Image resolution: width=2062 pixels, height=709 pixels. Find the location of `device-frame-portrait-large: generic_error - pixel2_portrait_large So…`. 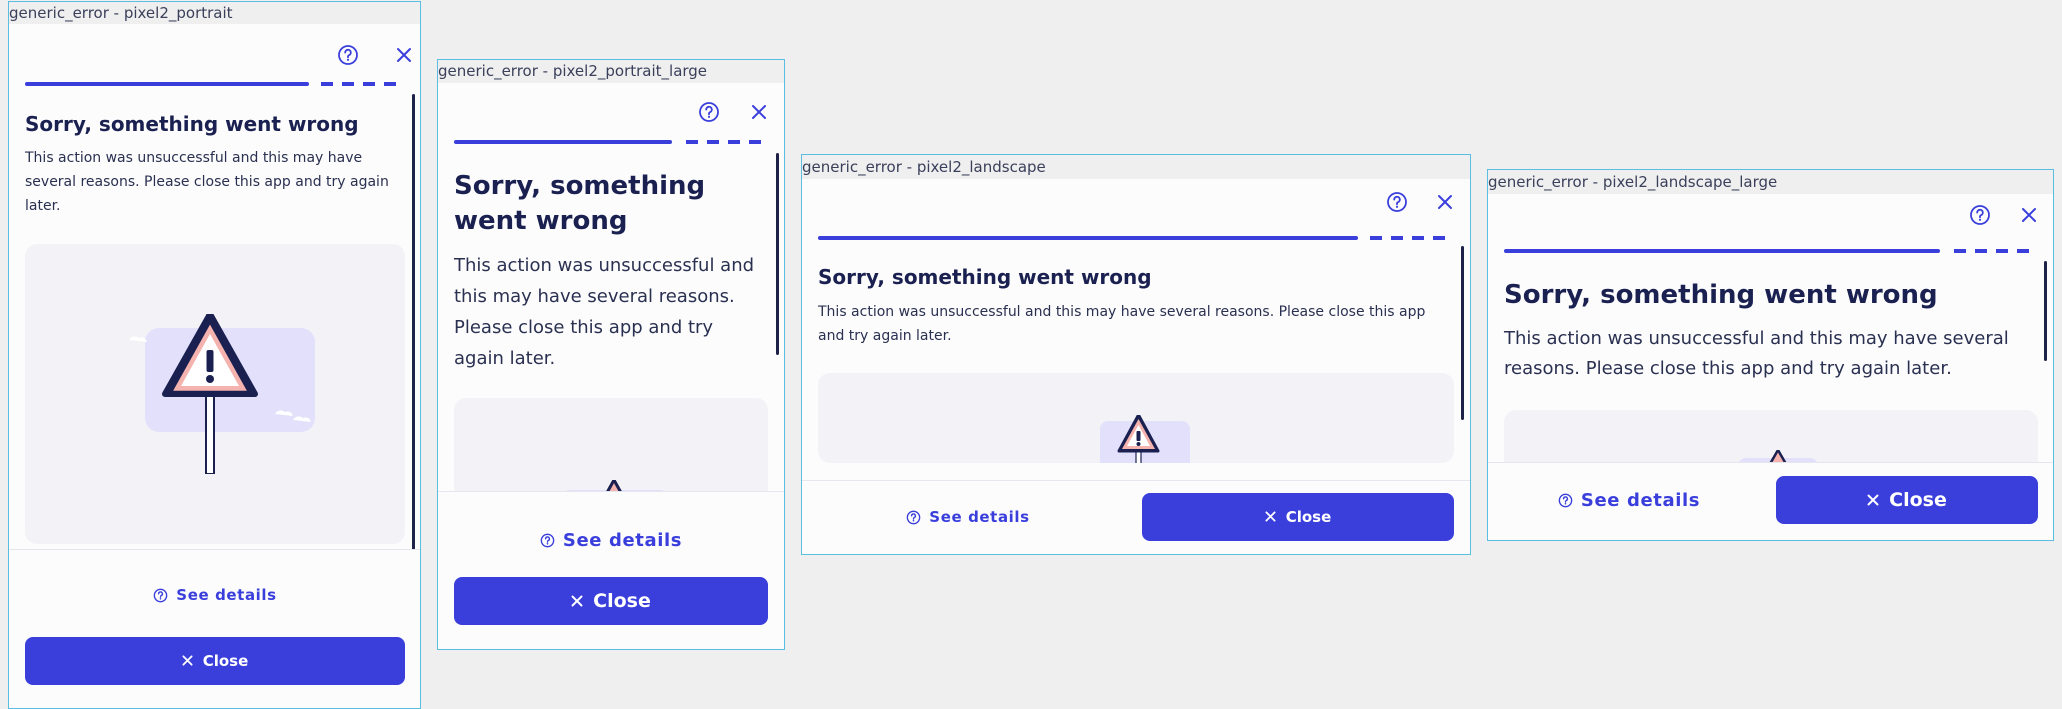

device-frame-portrait-large: generic_error - pixel2_portrait_large So… is located at coordinates (611, 354).